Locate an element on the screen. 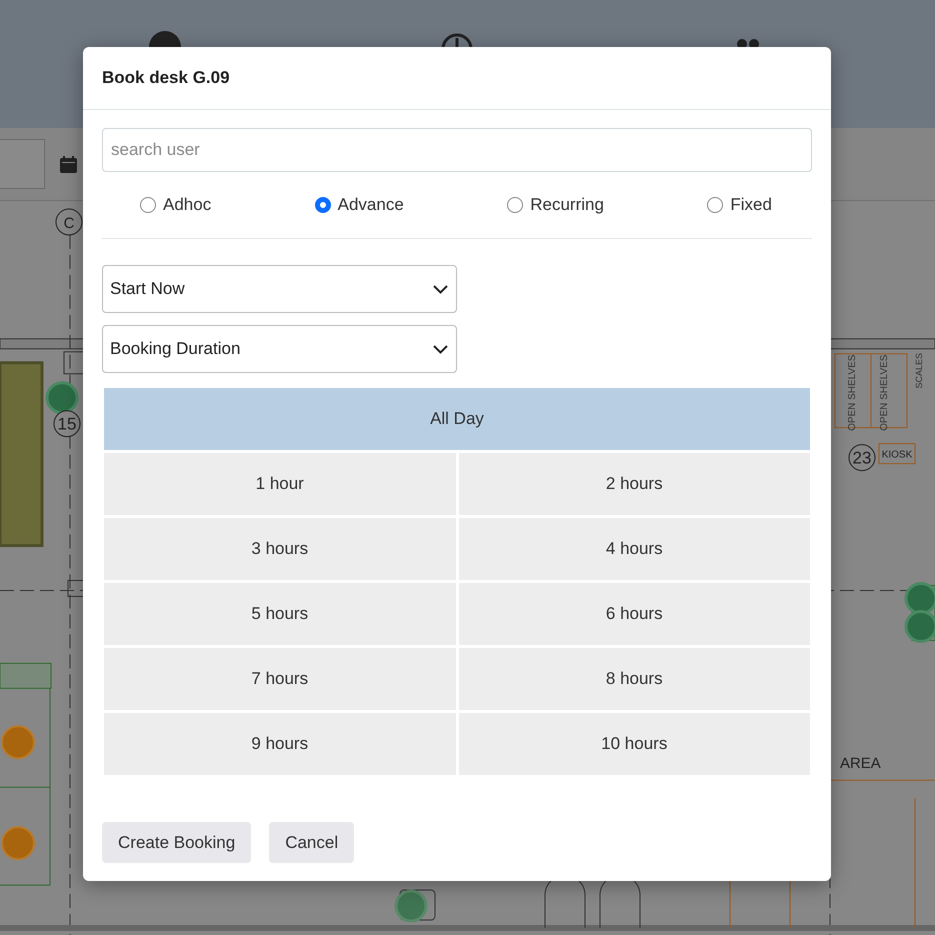 This screenshot has width=935, height=935. search-field: search user is located at coordinates (457, 150).